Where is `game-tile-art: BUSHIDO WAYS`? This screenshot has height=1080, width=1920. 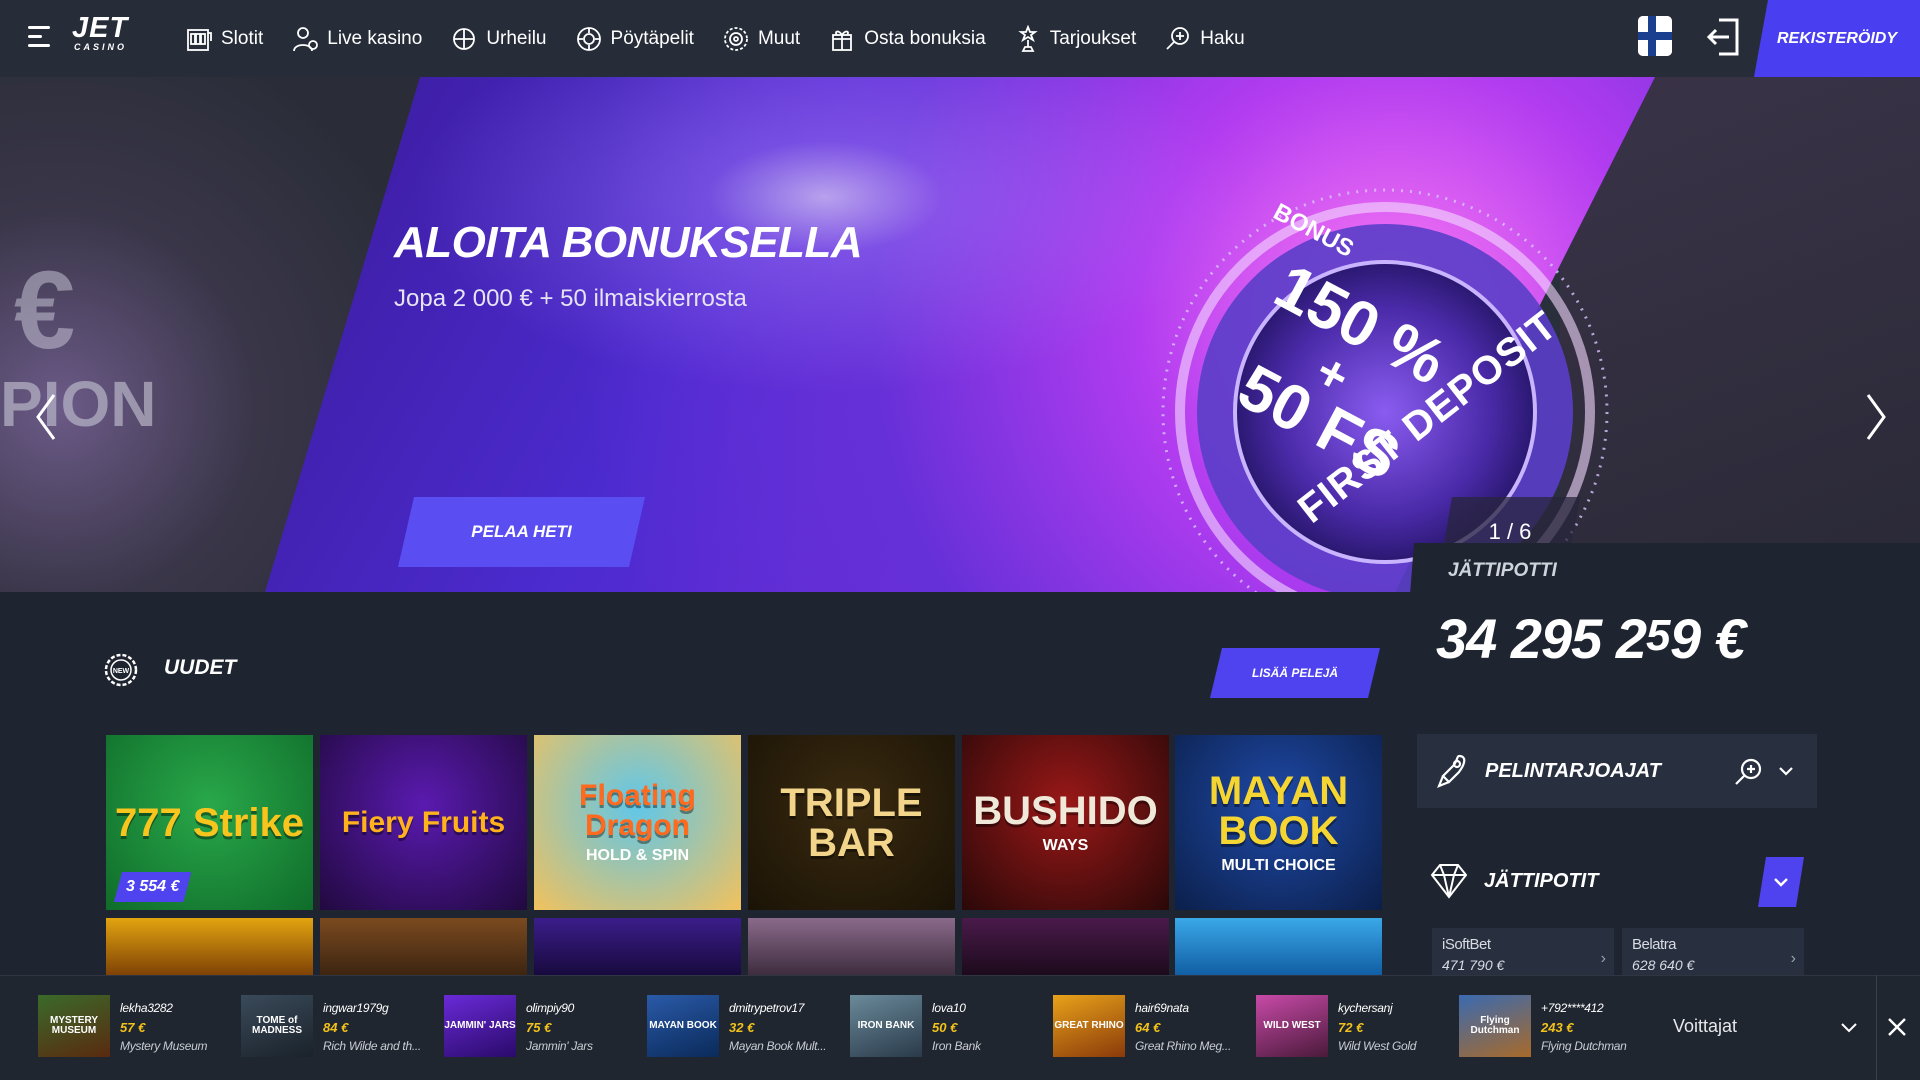 game-tile-art: BUSHIDO WAYS is located at coordinates (1065, 823).